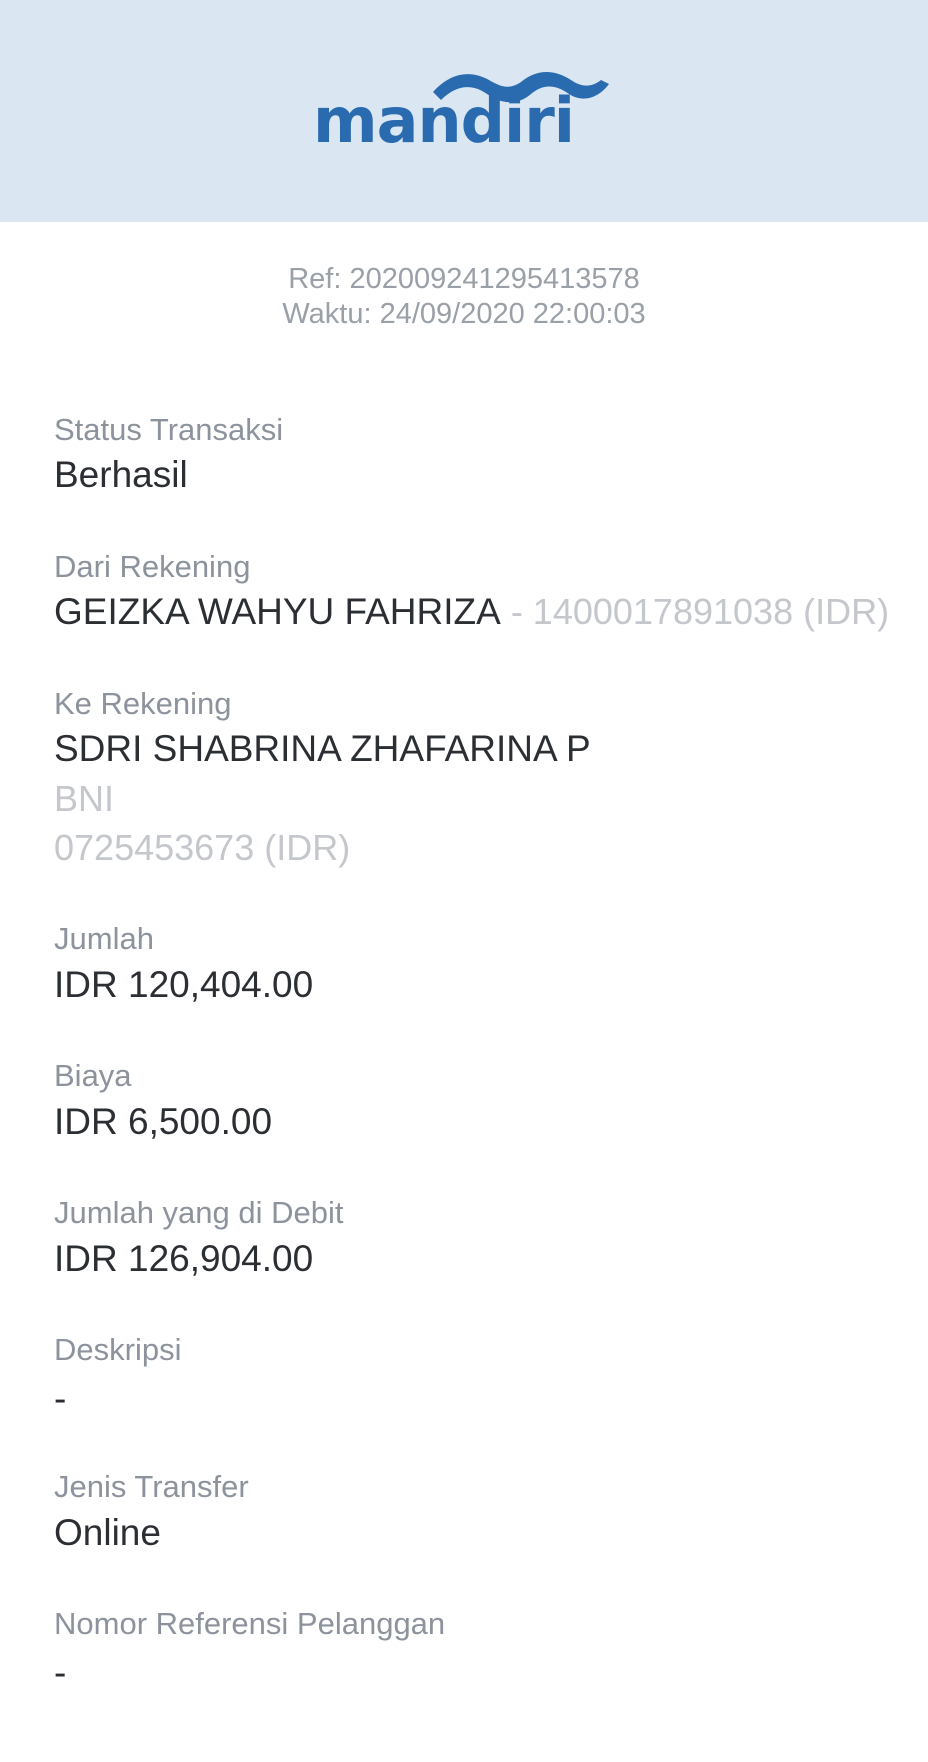  Describe the element at coordinates (60, 1398) in the screenshot. I see `description-value: -` at that location.